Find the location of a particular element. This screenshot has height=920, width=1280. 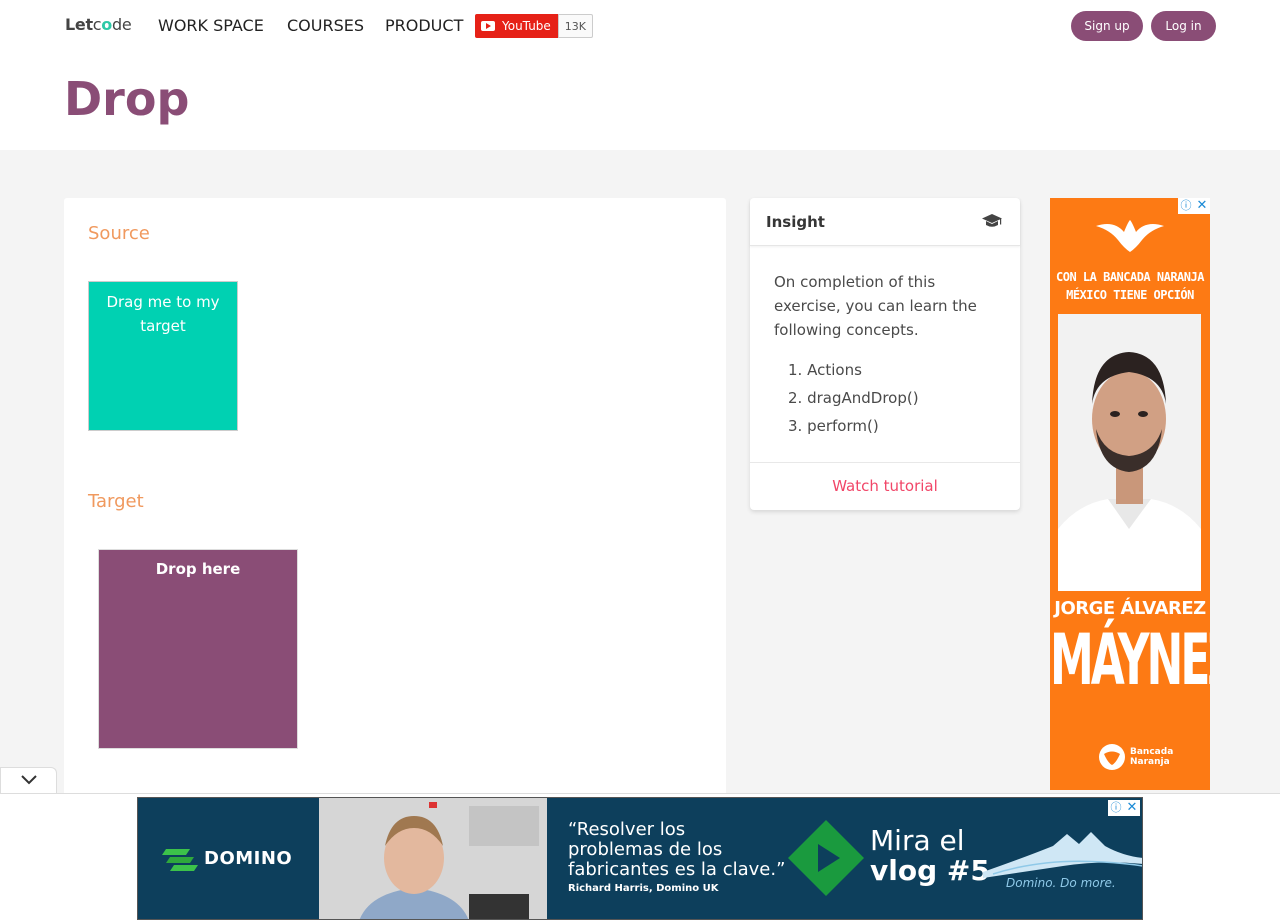

ad-quote-line3: fabricantes es la clave.” is located at coordinates (677, 869).